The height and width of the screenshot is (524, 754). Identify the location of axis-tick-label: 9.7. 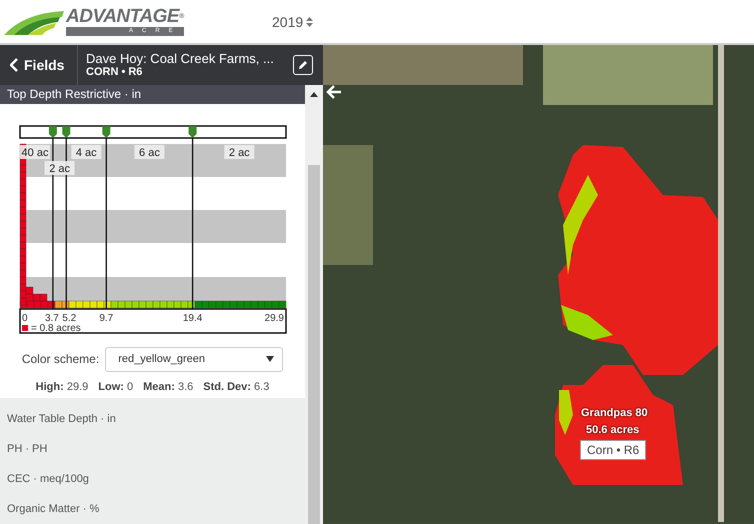
(106, 318).